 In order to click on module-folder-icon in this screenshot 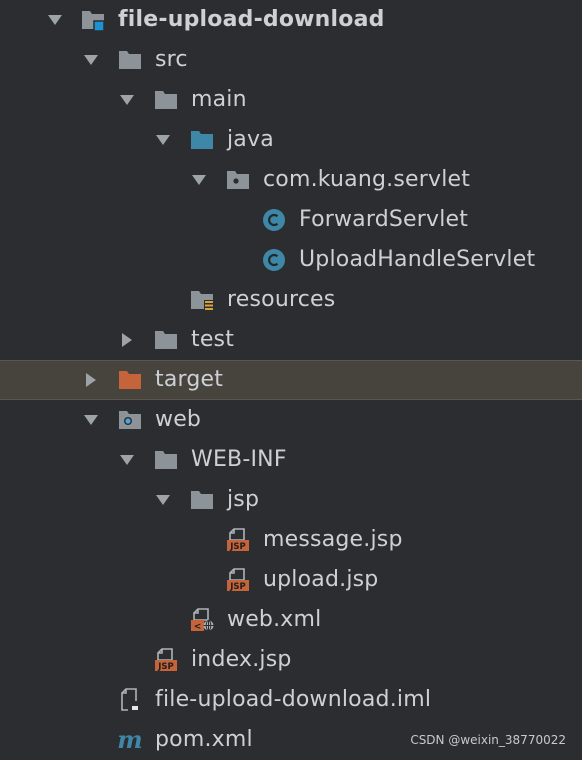, I will do `click(93, 20)`.